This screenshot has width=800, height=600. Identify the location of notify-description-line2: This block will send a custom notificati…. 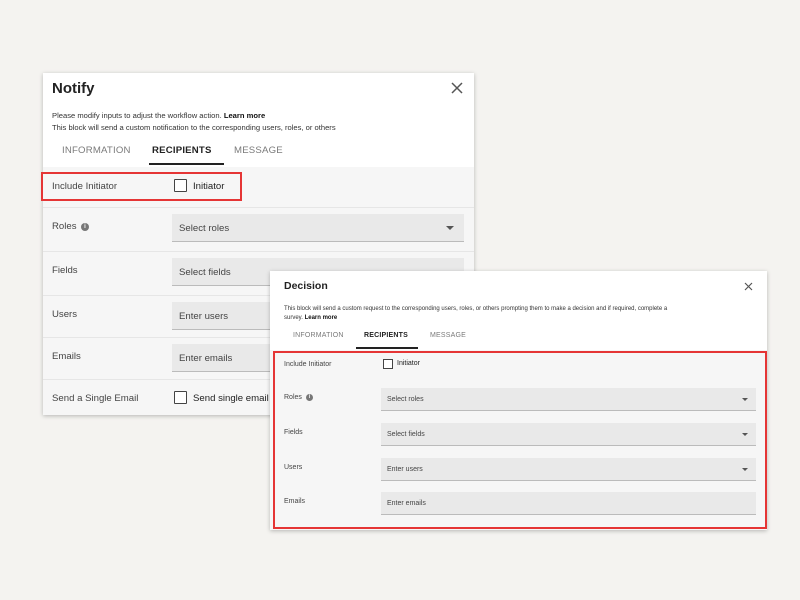
(194, 127).